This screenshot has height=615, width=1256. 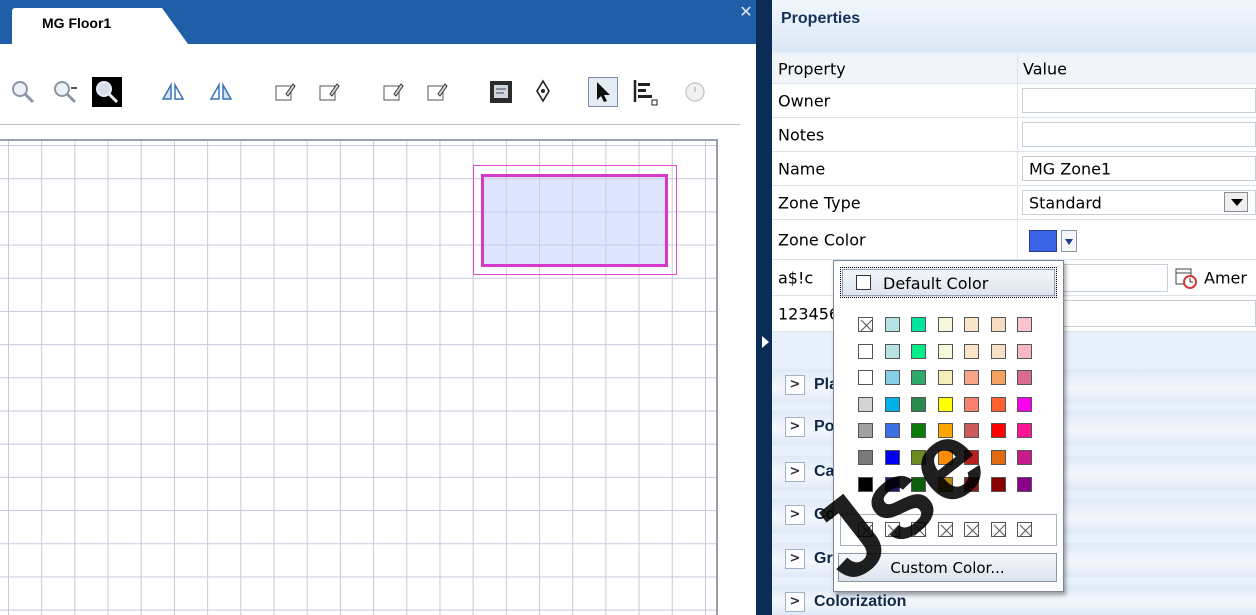 What do you see at coordinates (1139, 100) in the screenshot?
I see `owner-field` at bounding box center [1139, 100].